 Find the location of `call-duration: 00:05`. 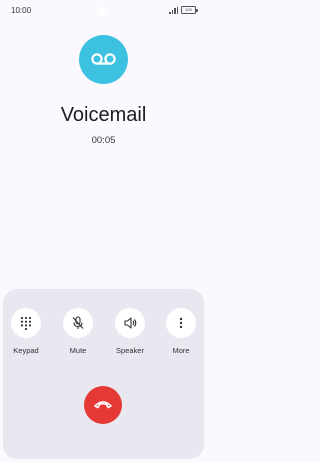

call-duration: 00:05 is located at coordinates (103, 140).